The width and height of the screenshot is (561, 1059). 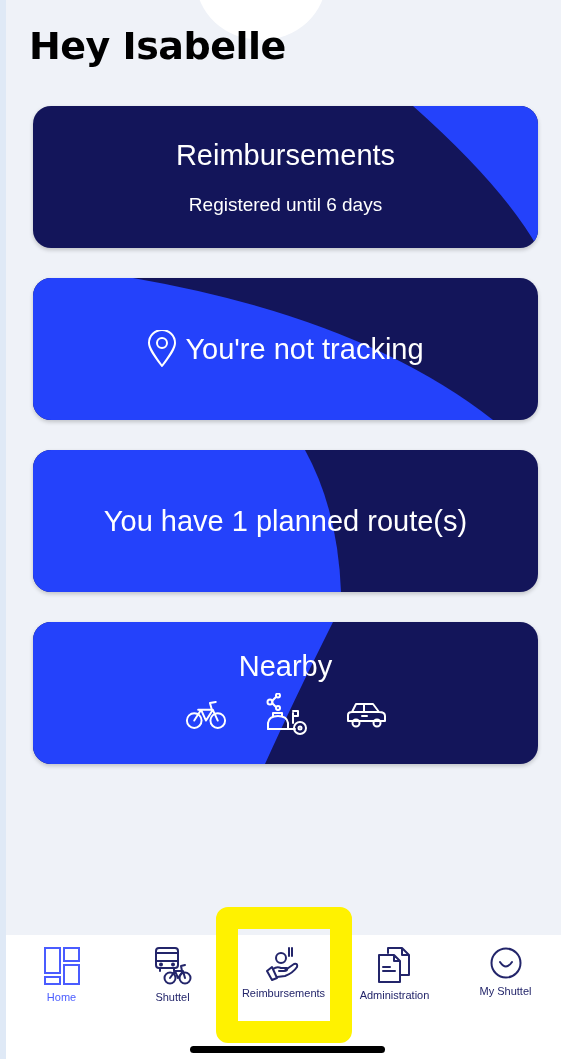 What do you see at coordinates (283, 973) in the screenshot?
I see `nav-tab: Reimbursements` at bounding box center [283, 973].